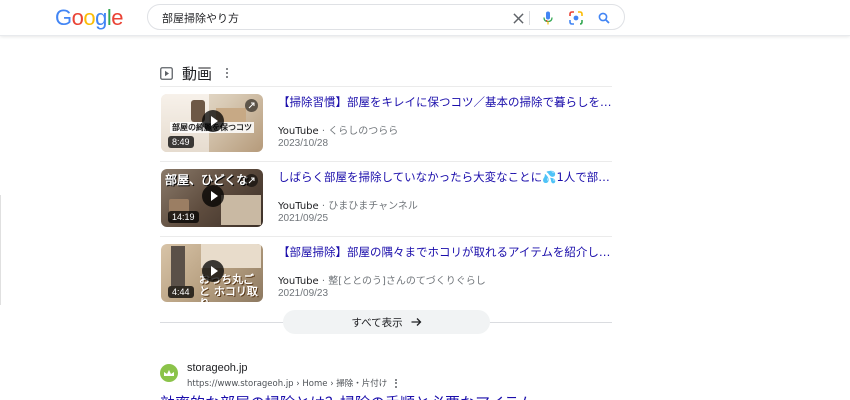  What do you see at coordinates (377, 322) in the screenshot?
I see `show-all-label: すべて表示` at bounding box center [377, 322].